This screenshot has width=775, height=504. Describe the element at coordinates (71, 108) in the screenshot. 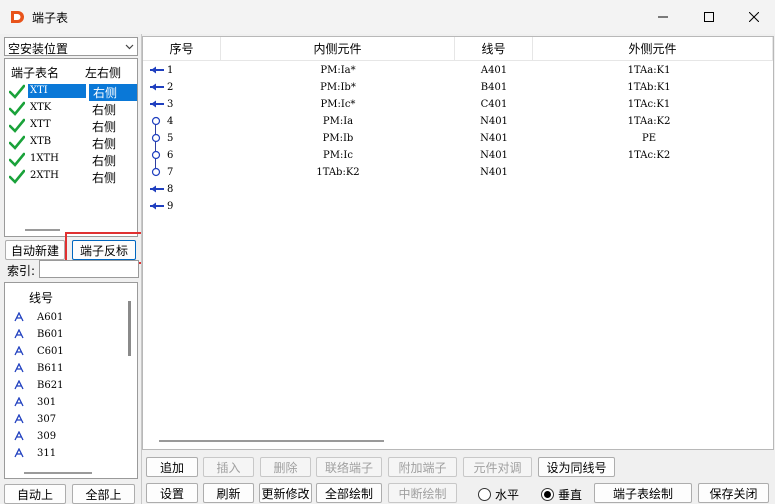

I see `terminal-table-row: XTK 右侧` at that location.